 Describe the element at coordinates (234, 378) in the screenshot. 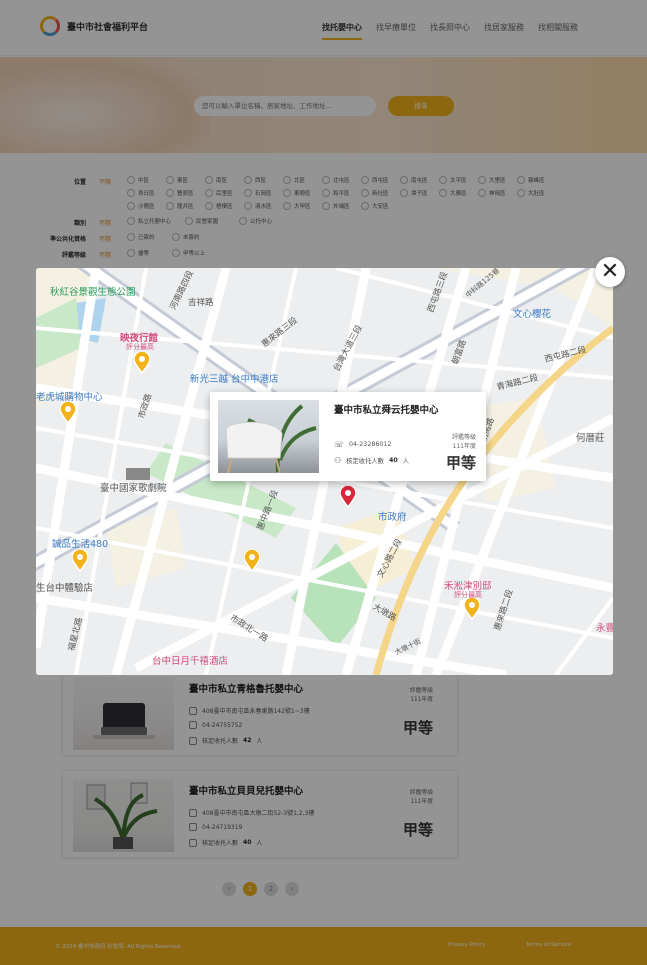

I see `map-label-mall: 新光三越 台中中港店` at that location.